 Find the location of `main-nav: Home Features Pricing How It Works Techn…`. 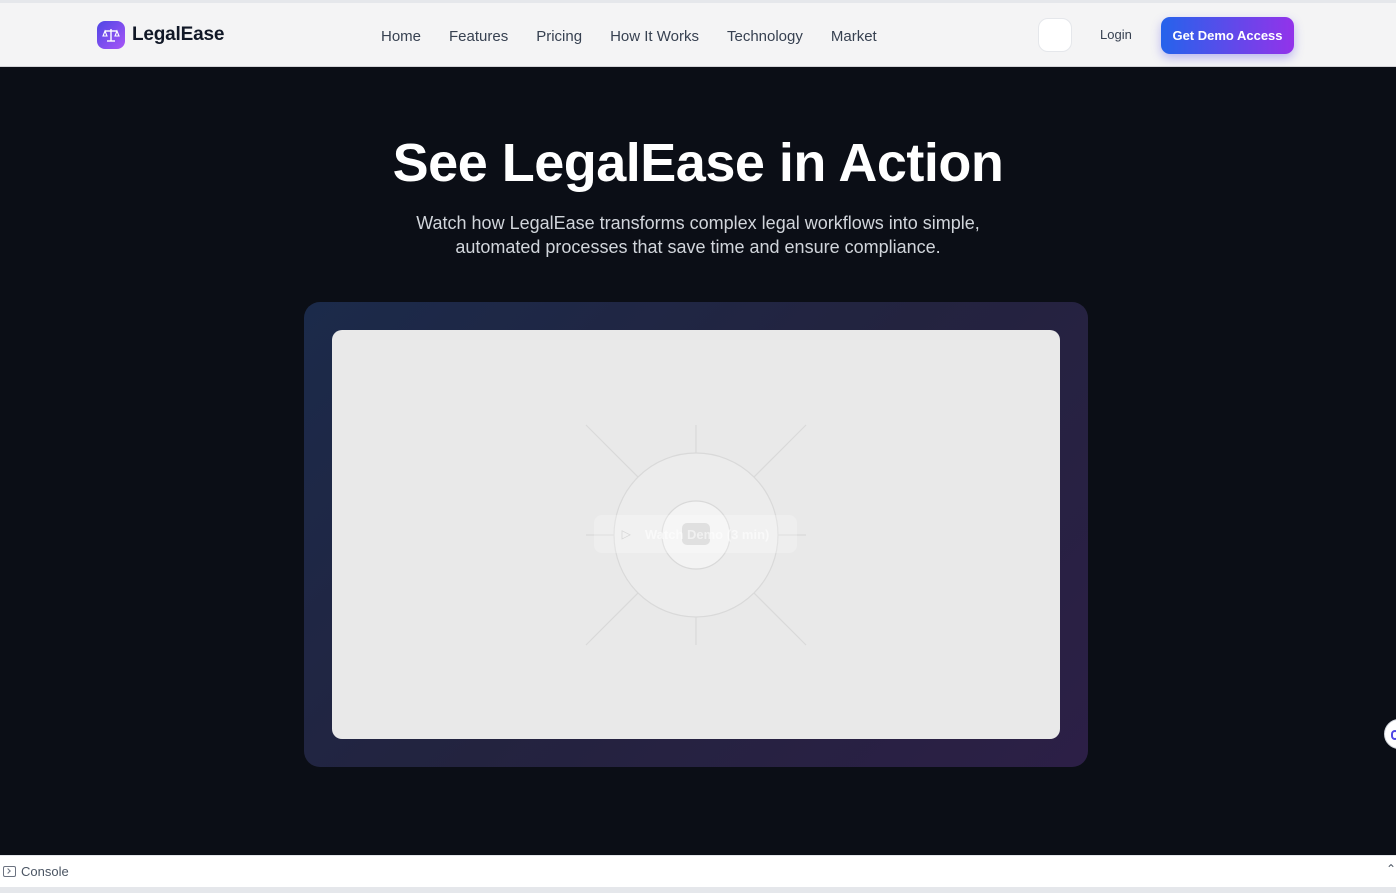

main-nav: Home Features Pricing How It Works Techn… is located at coordinates (629, 36).